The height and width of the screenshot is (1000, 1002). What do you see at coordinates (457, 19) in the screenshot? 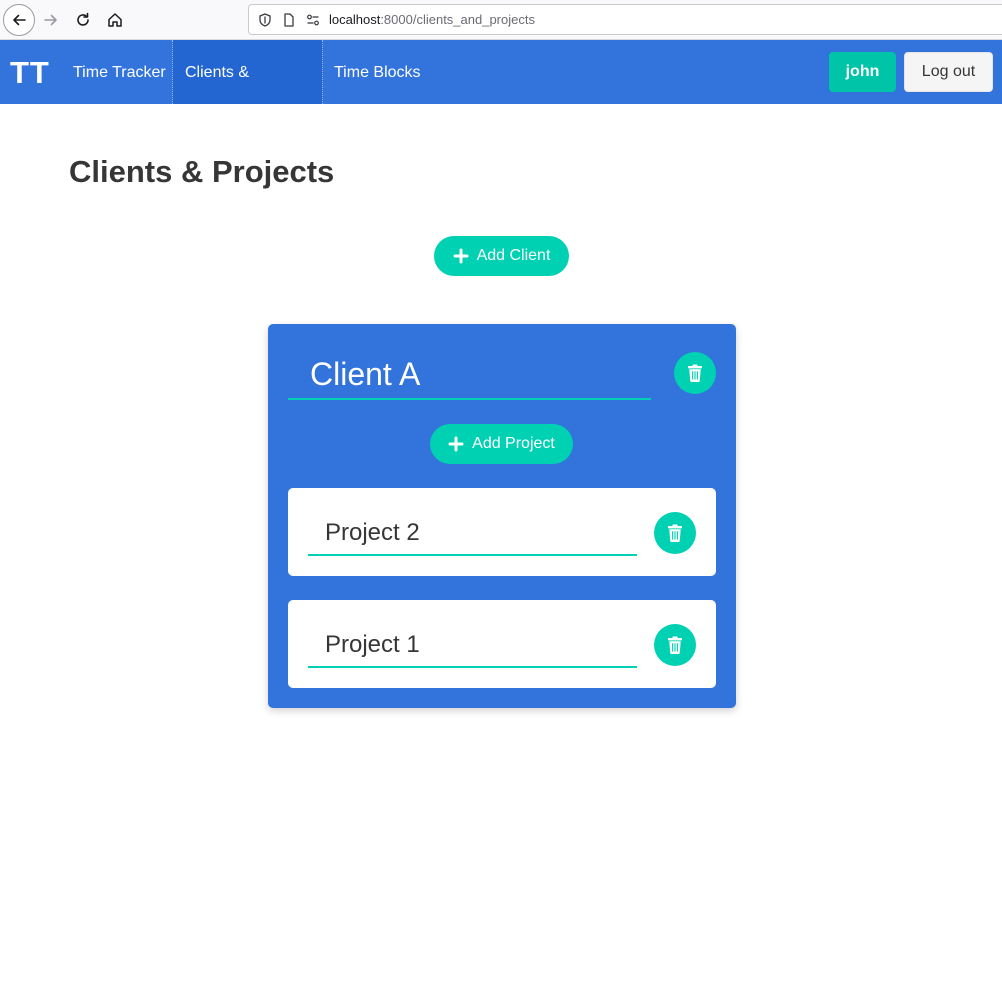
I see `url-path: :8000/clients_and_projects` at bounding box center [457, 19].